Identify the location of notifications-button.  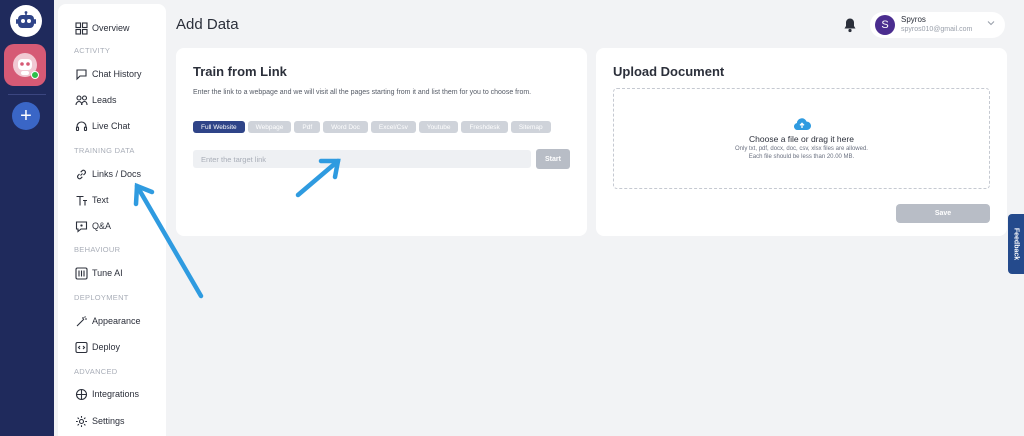
(850, 25).